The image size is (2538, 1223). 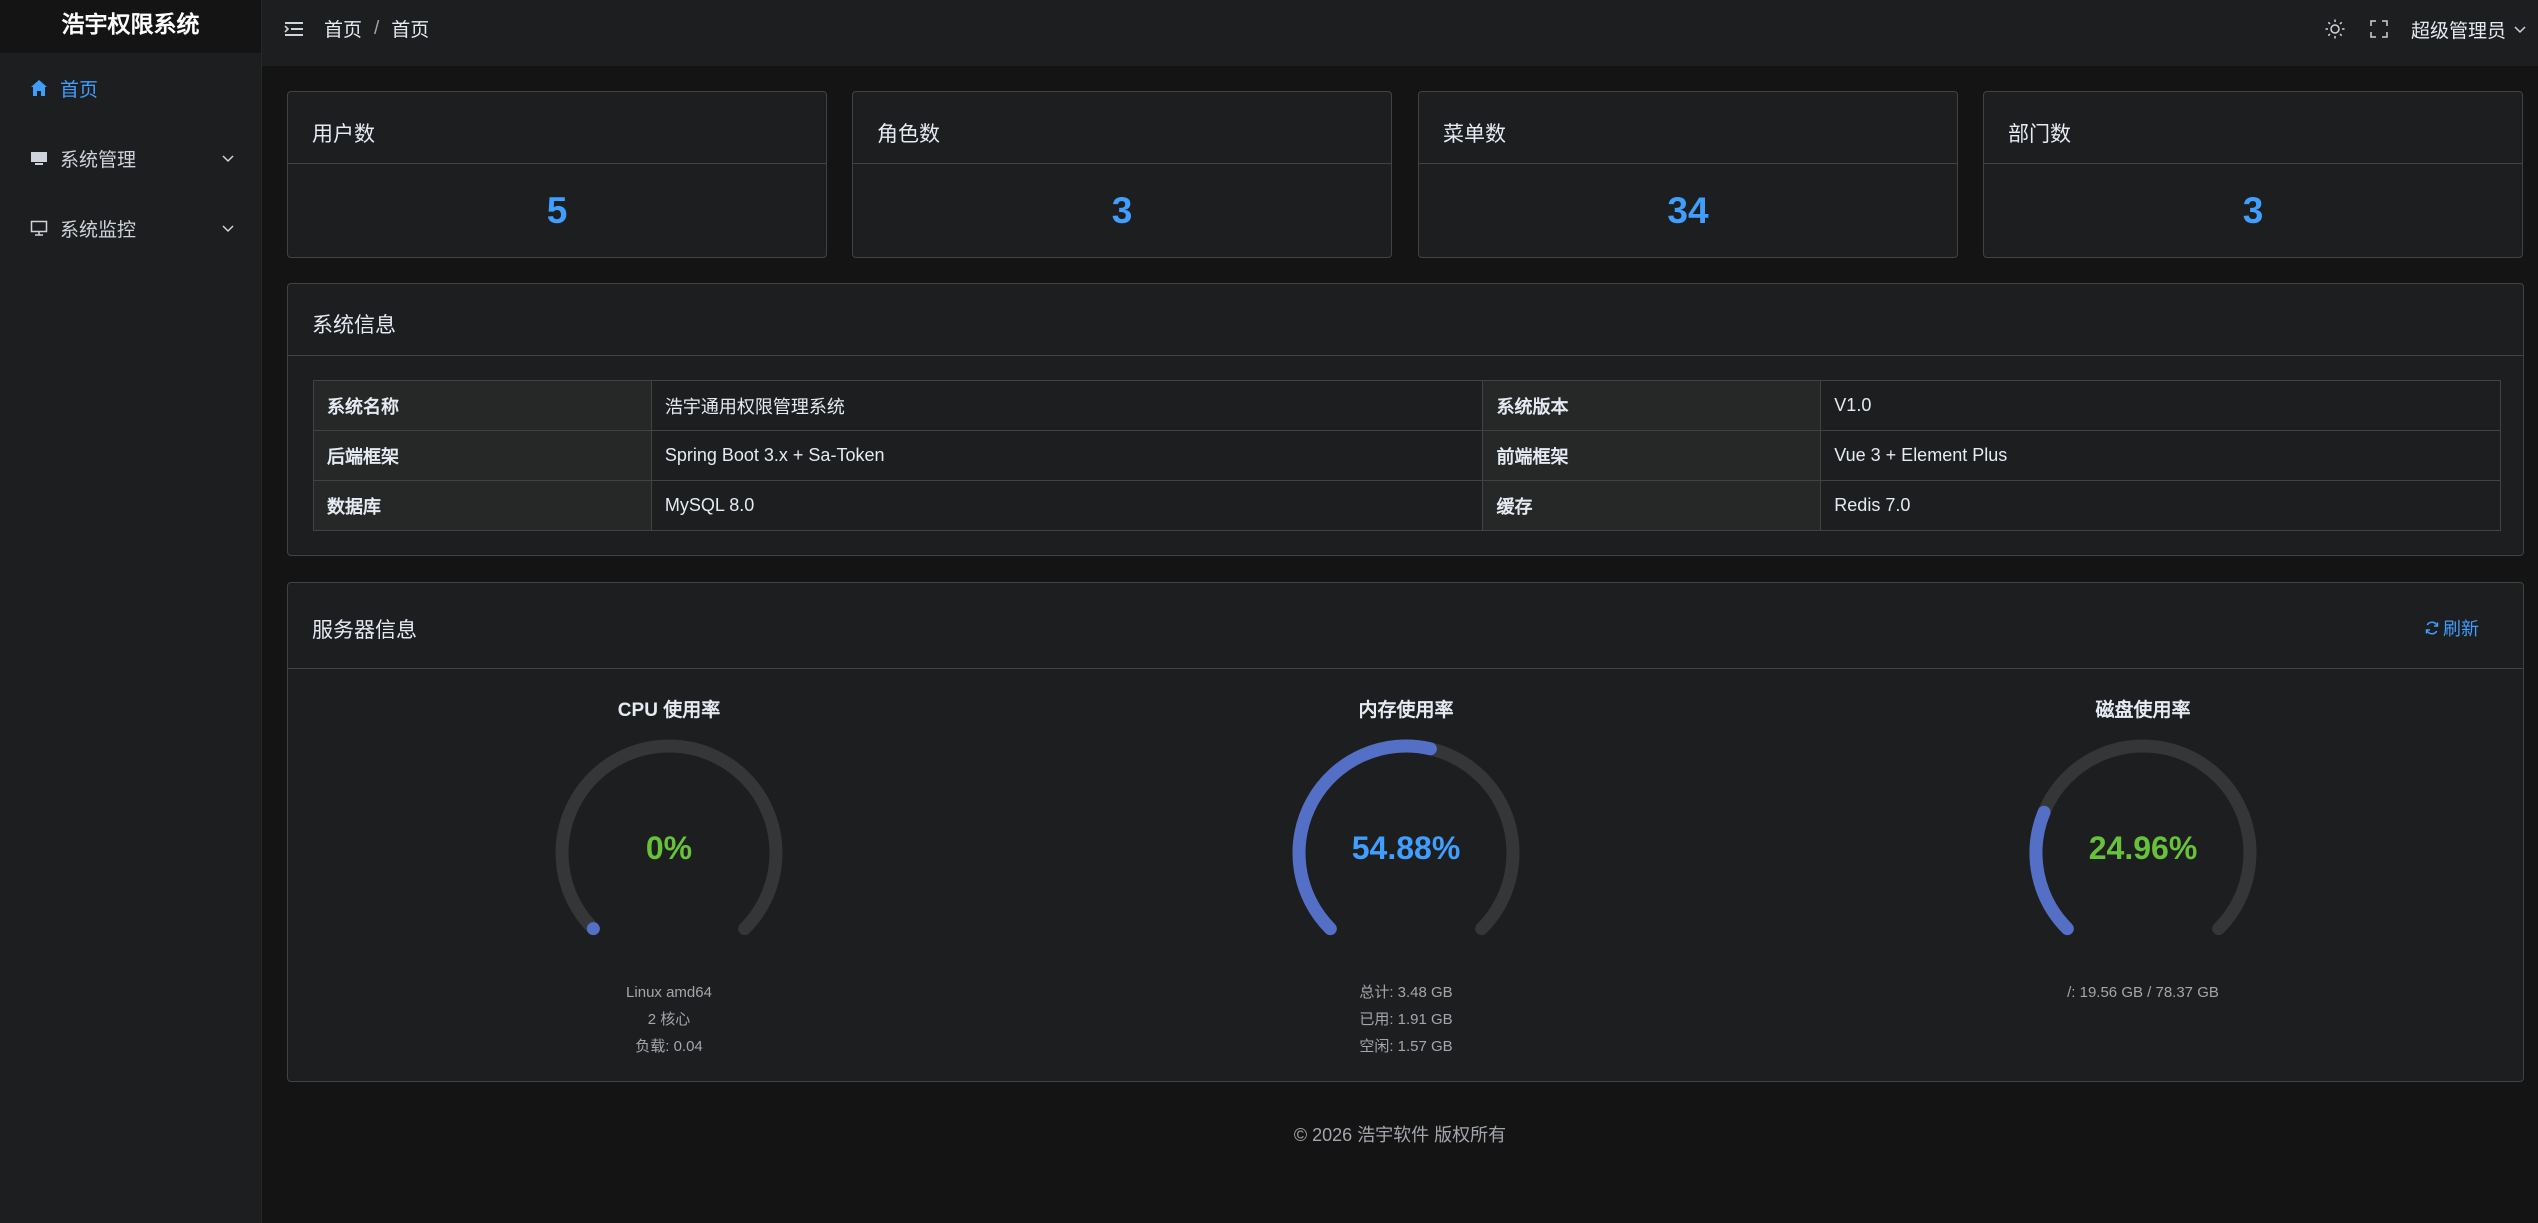 I want to click on breadcrumb: 首页 / 首页, so click(x=376, y=28).